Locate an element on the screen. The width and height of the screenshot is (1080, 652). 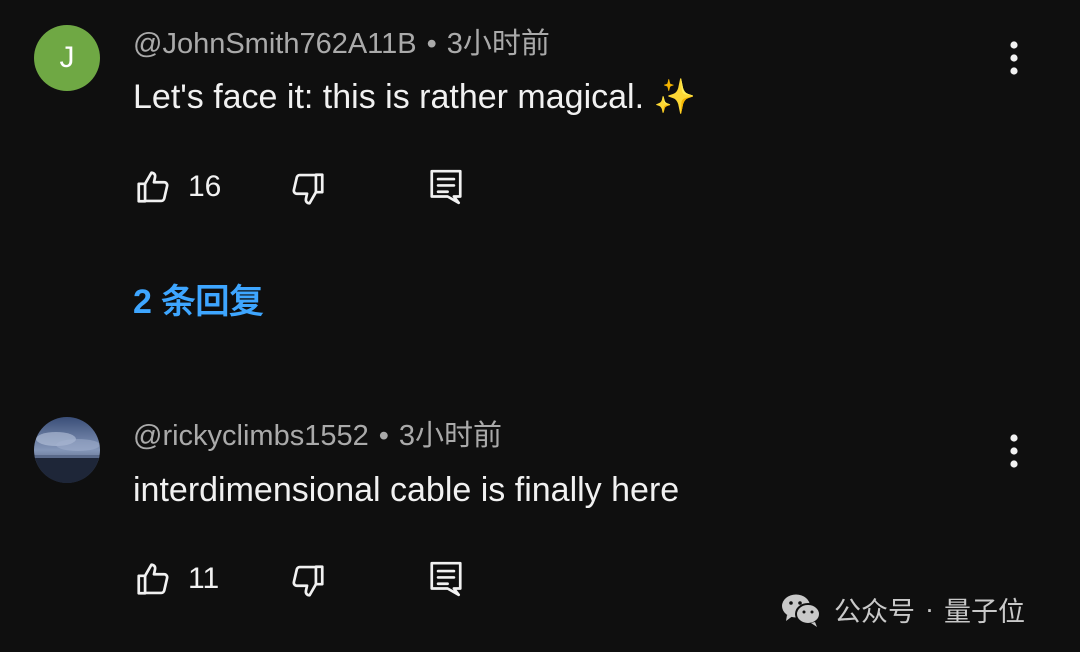
author-name: @rickyclimbs1552 is located at coordinates (251, 436).